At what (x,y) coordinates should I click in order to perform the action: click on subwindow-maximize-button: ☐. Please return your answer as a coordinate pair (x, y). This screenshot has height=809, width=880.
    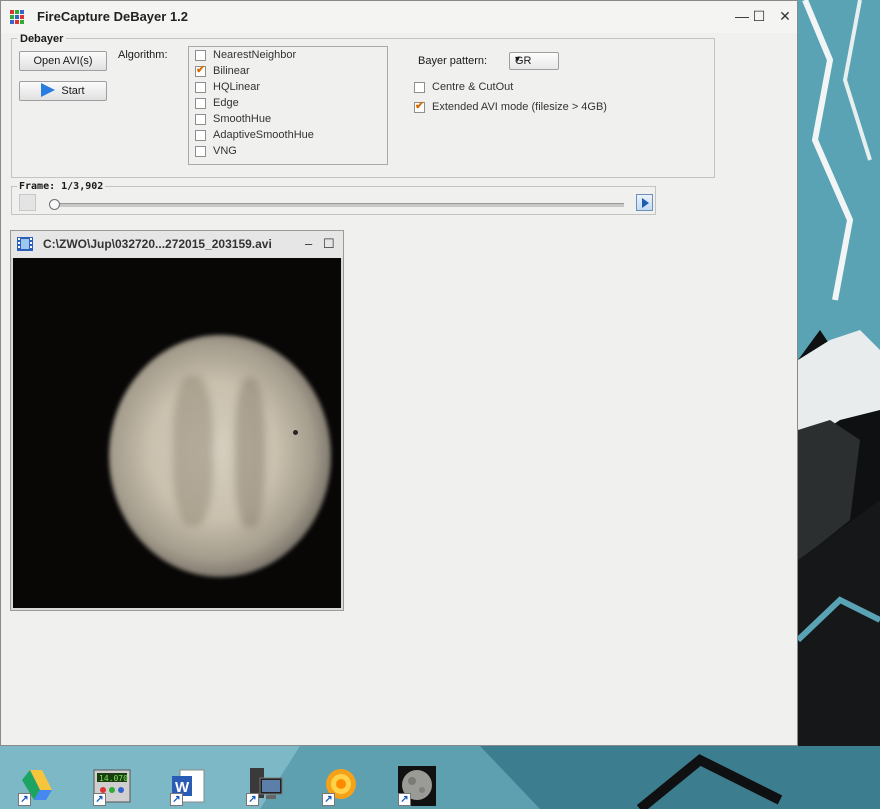
    Looking at the image, I should click on (329, 244).